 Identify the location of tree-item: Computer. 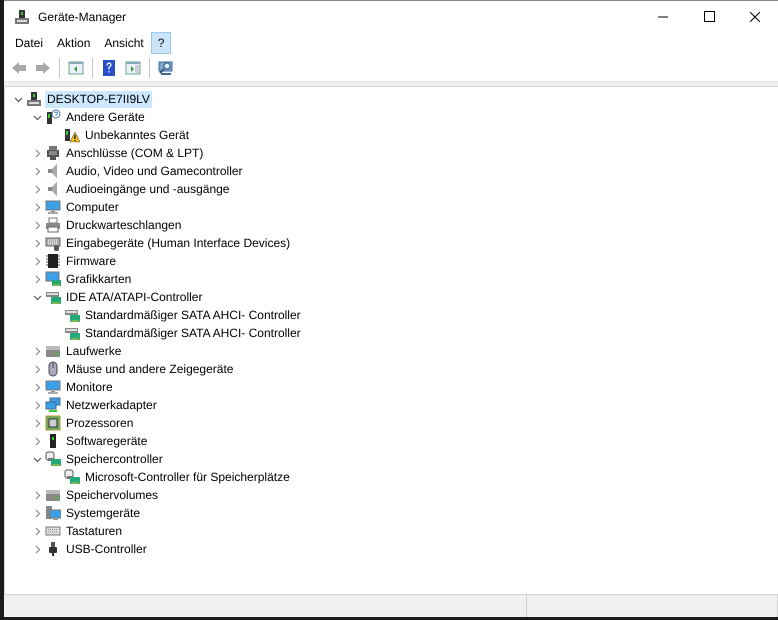
(92, 207).